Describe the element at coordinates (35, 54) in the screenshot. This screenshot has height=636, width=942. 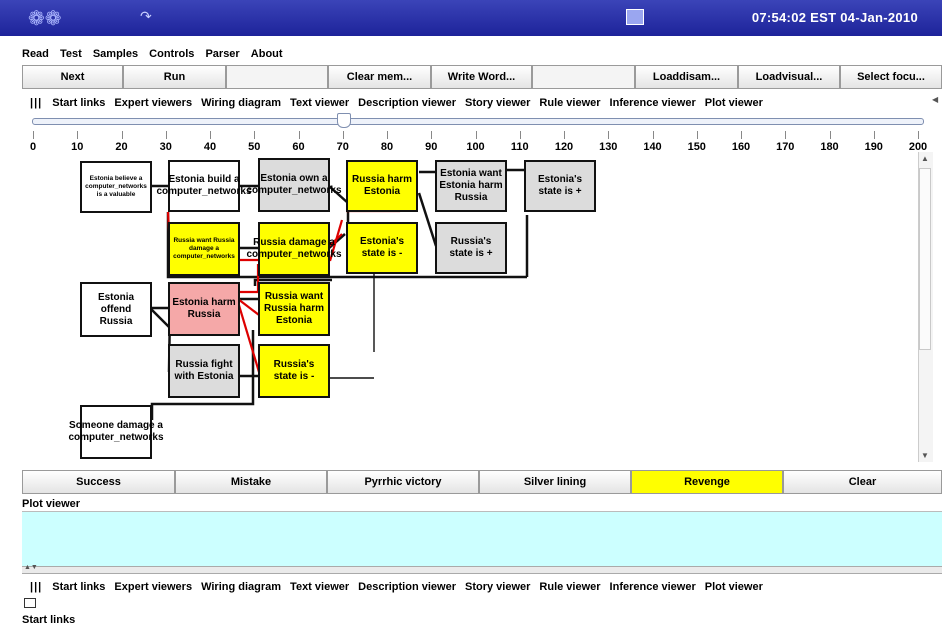
I see `menu-read: Read` at that location.